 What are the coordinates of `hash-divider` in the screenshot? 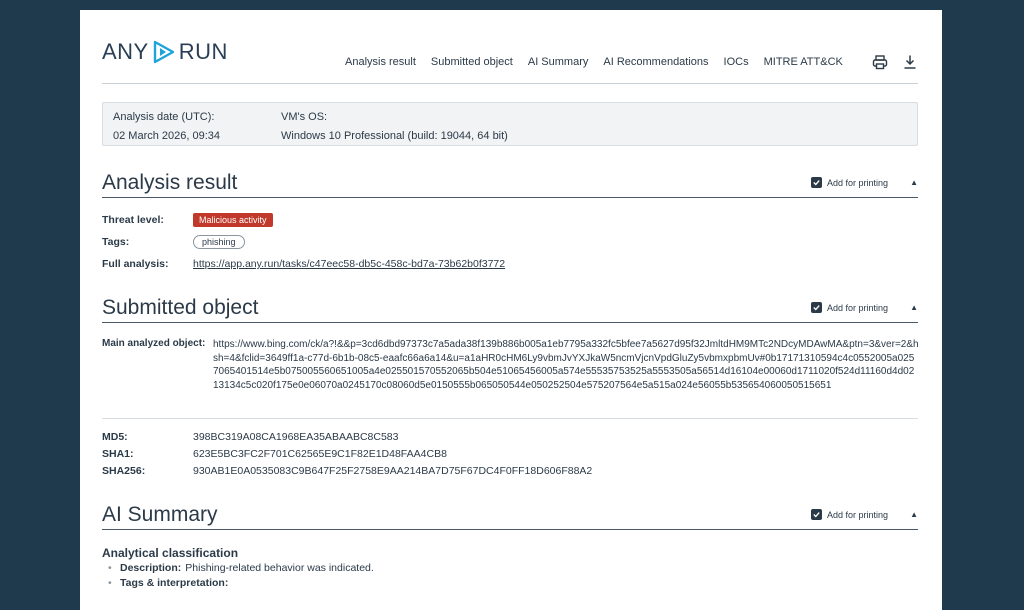 It's located at (510, 418).